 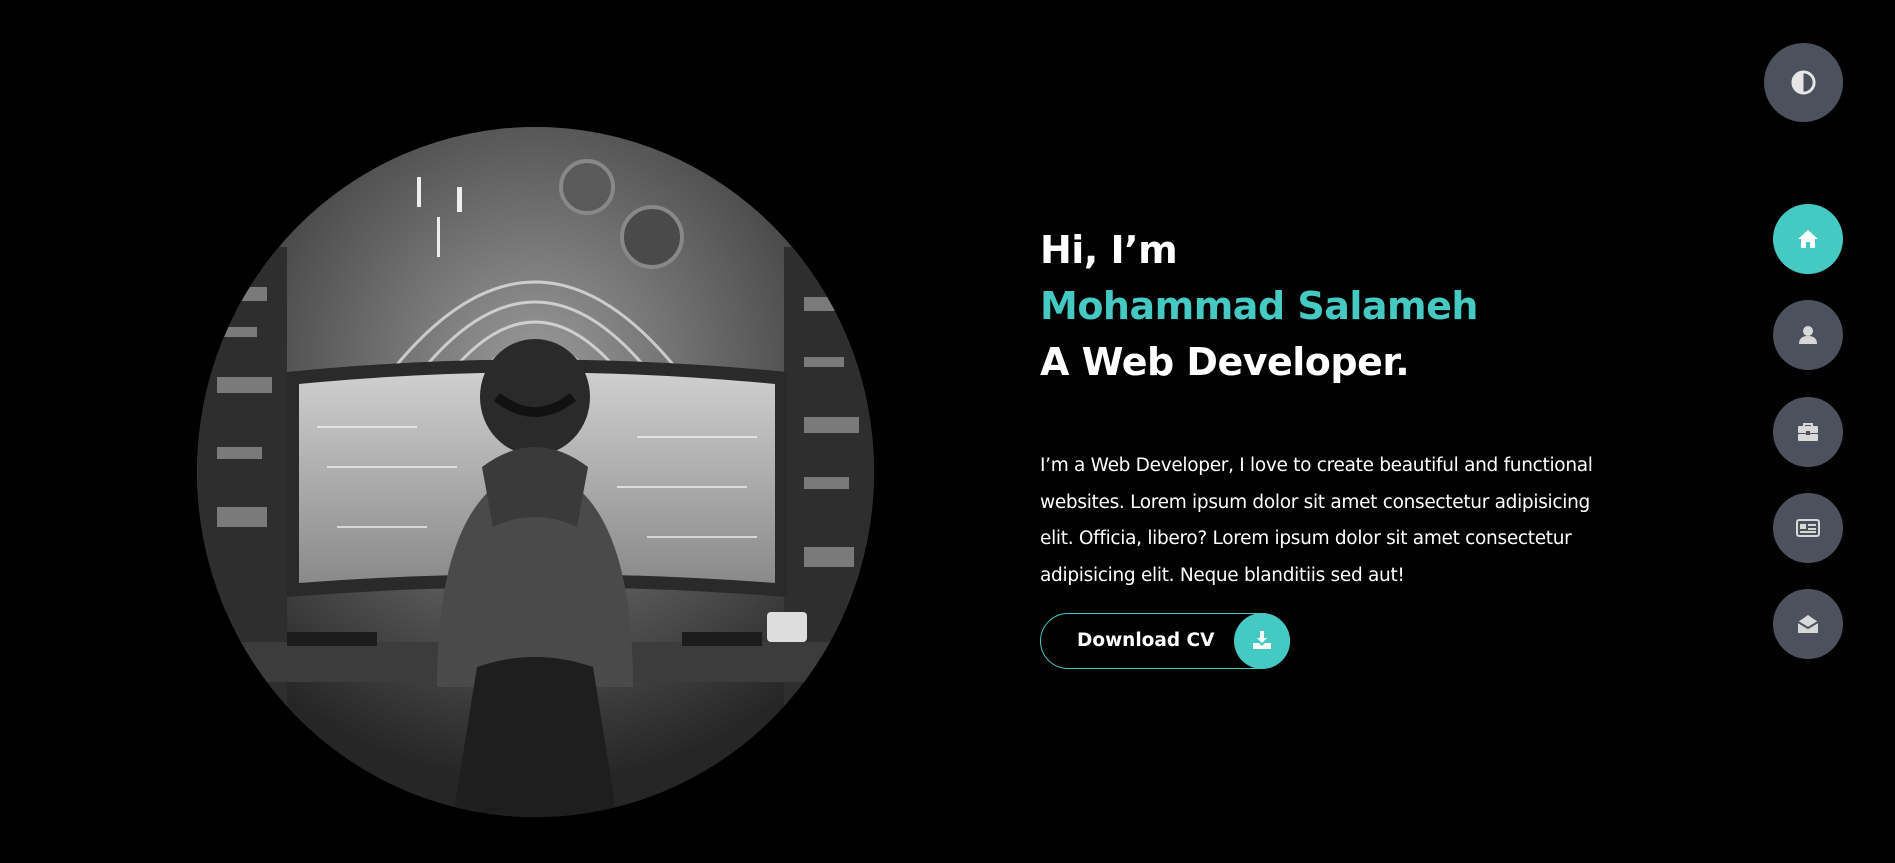 I want to click on hero-name: Mohammad Salameh, so click(x=1259, y=306).